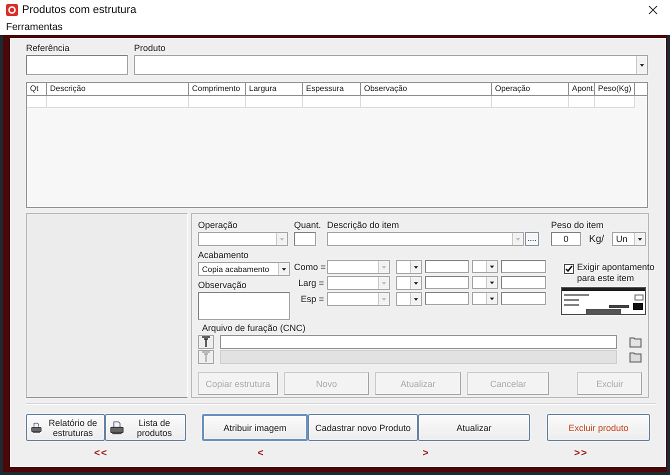 This screenshot has width=670, height=475. Describe the element at coordinates (363, 225) in the screenshot. I see `field-label: Descrição do item` at that location.